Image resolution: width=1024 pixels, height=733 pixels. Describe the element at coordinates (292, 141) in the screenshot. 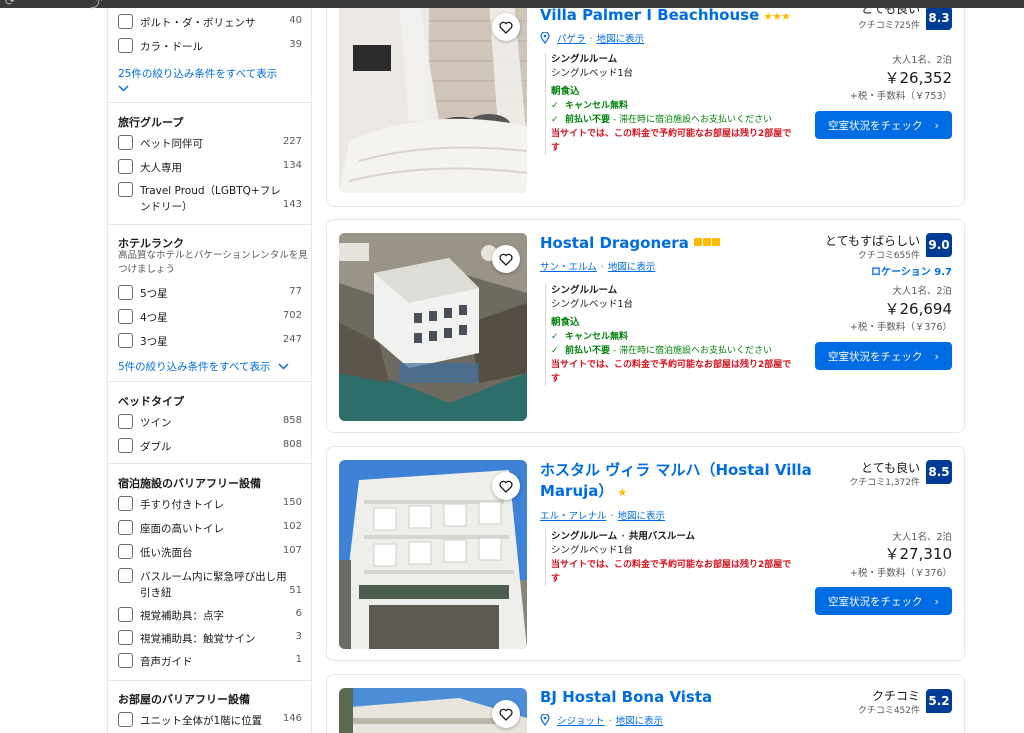

I see `option-count: 227` at that location.